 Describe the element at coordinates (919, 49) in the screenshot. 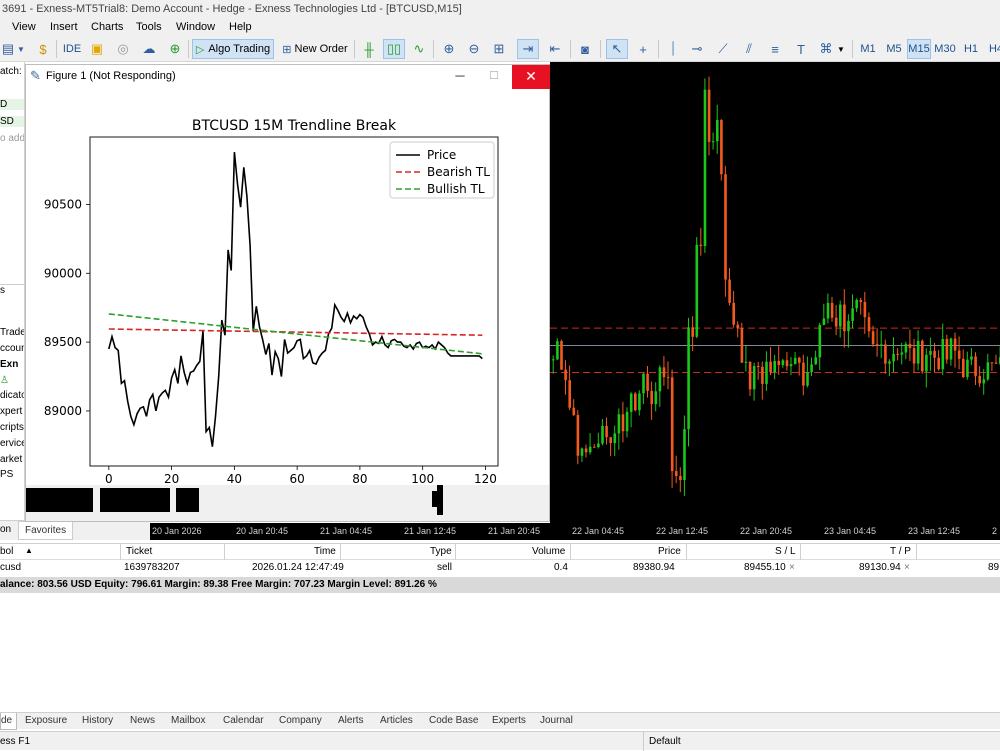

I see `timeframe-m15: M15` at that location.